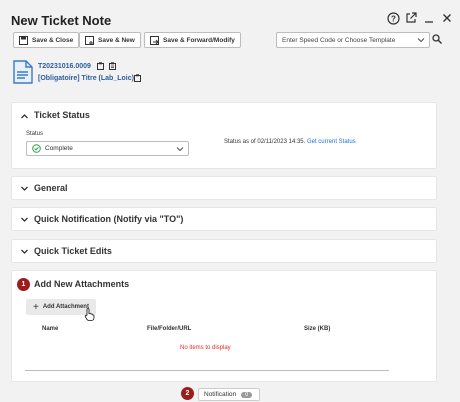 The image size is (460, 402). What do you see at coordinates (109, 219) in the screenshot?
I see `quick-notification-title: Quick Notification (Notify via "TO")` at bounding box center [109, 219].